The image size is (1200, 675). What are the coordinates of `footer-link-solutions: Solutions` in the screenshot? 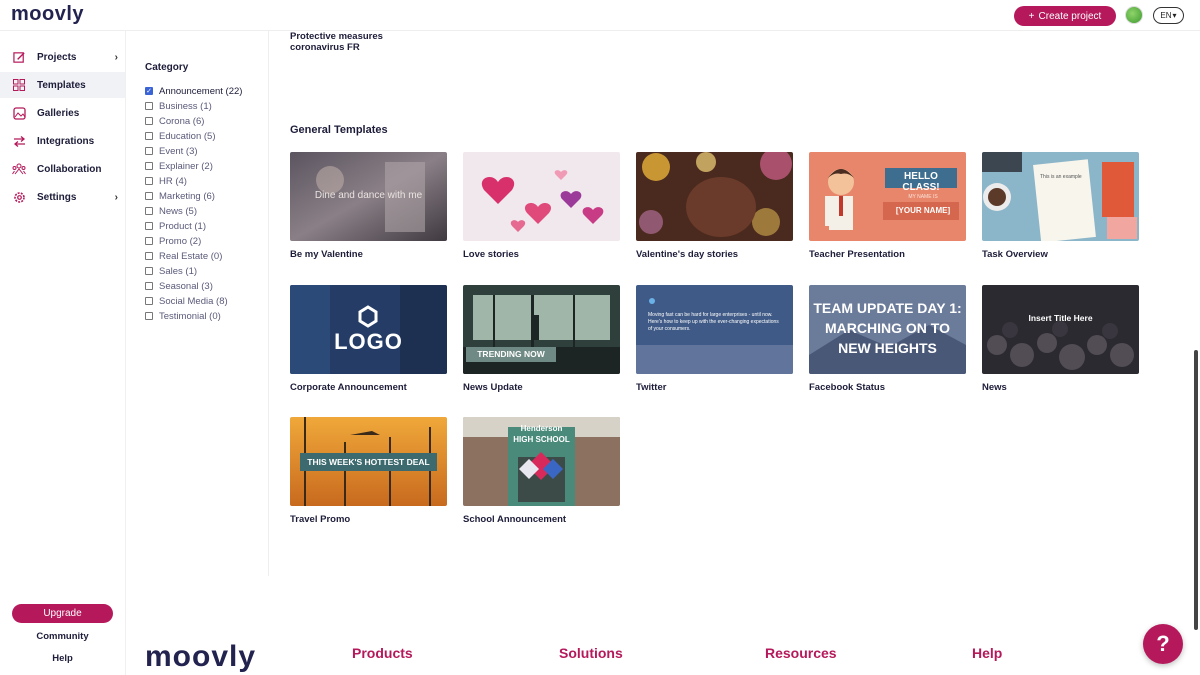 It's located at (591, 653).